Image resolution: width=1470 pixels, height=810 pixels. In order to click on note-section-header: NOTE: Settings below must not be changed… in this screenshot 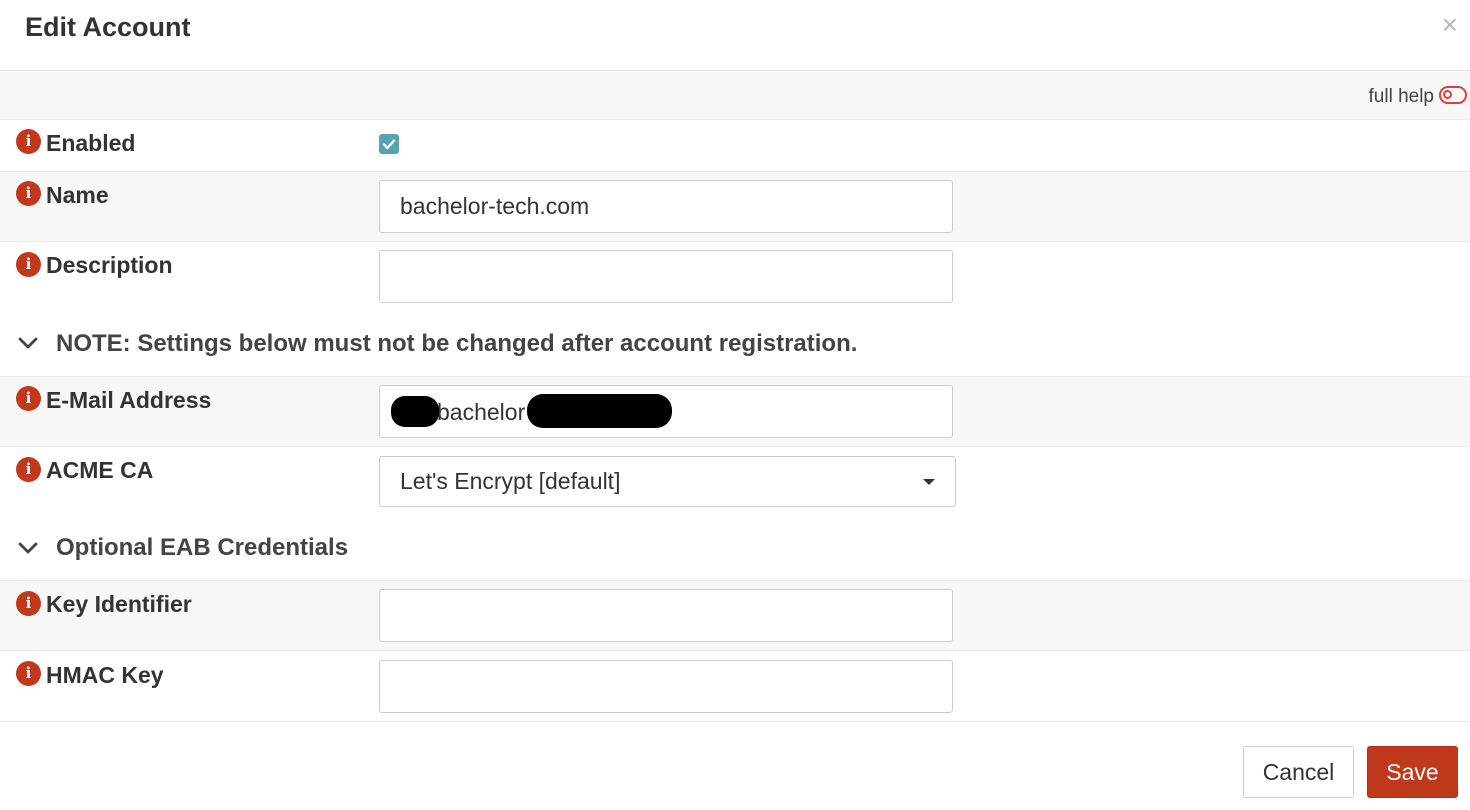, I will do `click(735, 343)`.